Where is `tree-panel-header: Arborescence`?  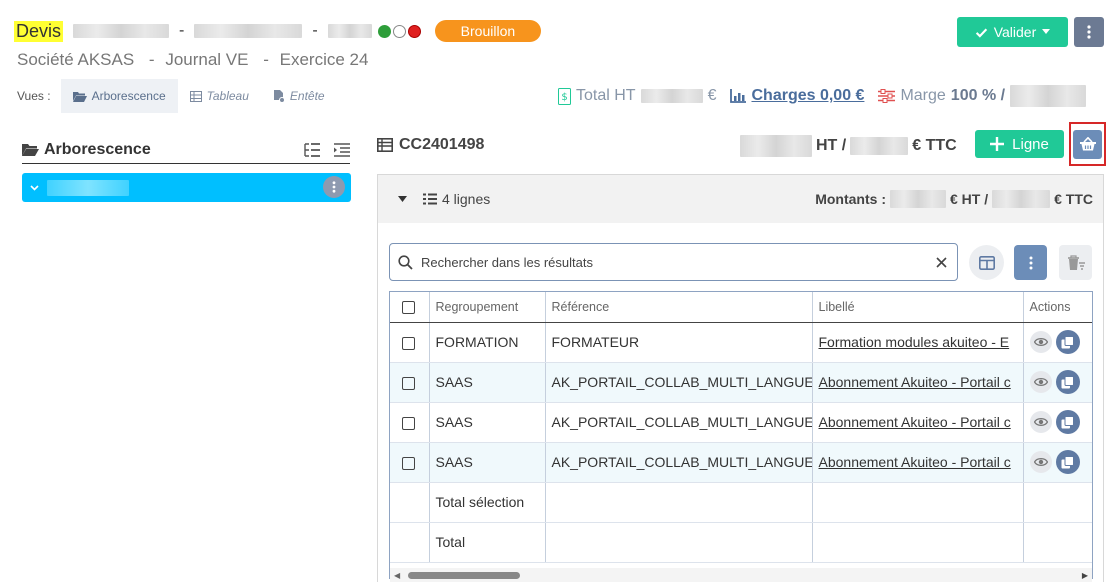 tree-panel-header: Arborescence is located at coordinates (186, 150).